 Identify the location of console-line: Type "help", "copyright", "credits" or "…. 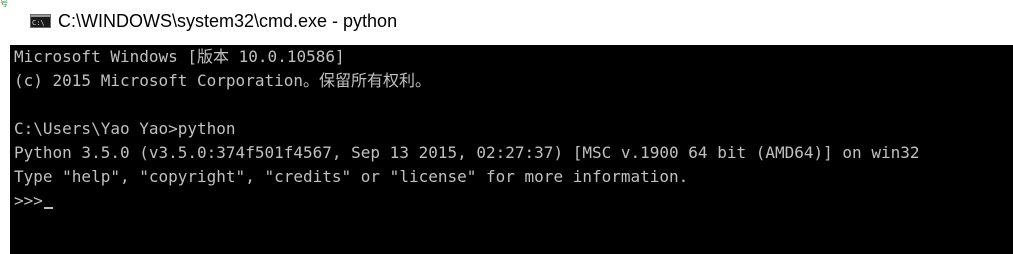
(351, 176).